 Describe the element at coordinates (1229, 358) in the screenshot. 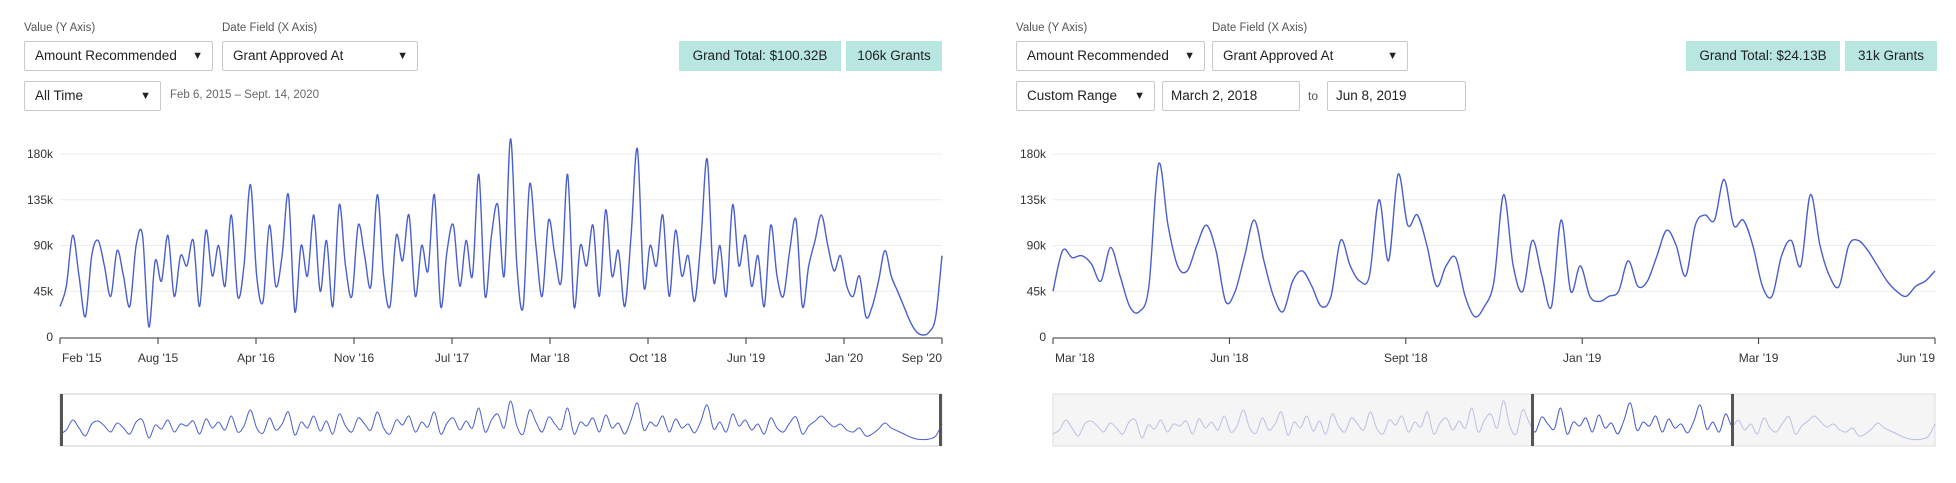

I see `x-tick-label: Jun '18` at that location.